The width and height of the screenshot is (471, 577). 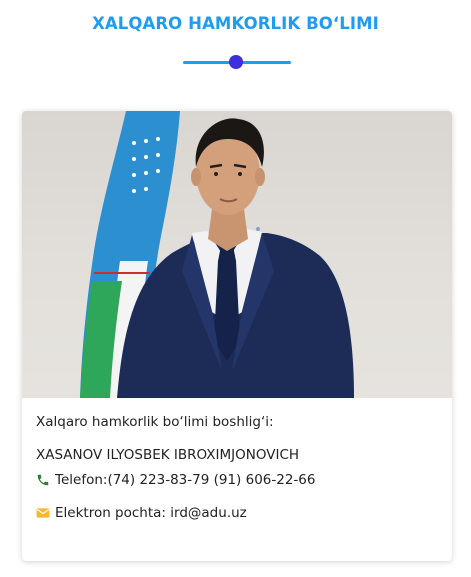 What do you see at coordinates (155, 422) in the screenshot?
I see `staff-position: Xalqaro hamkorlik bo‘limi boshlig‘i:` at bounding box center [155, 422].